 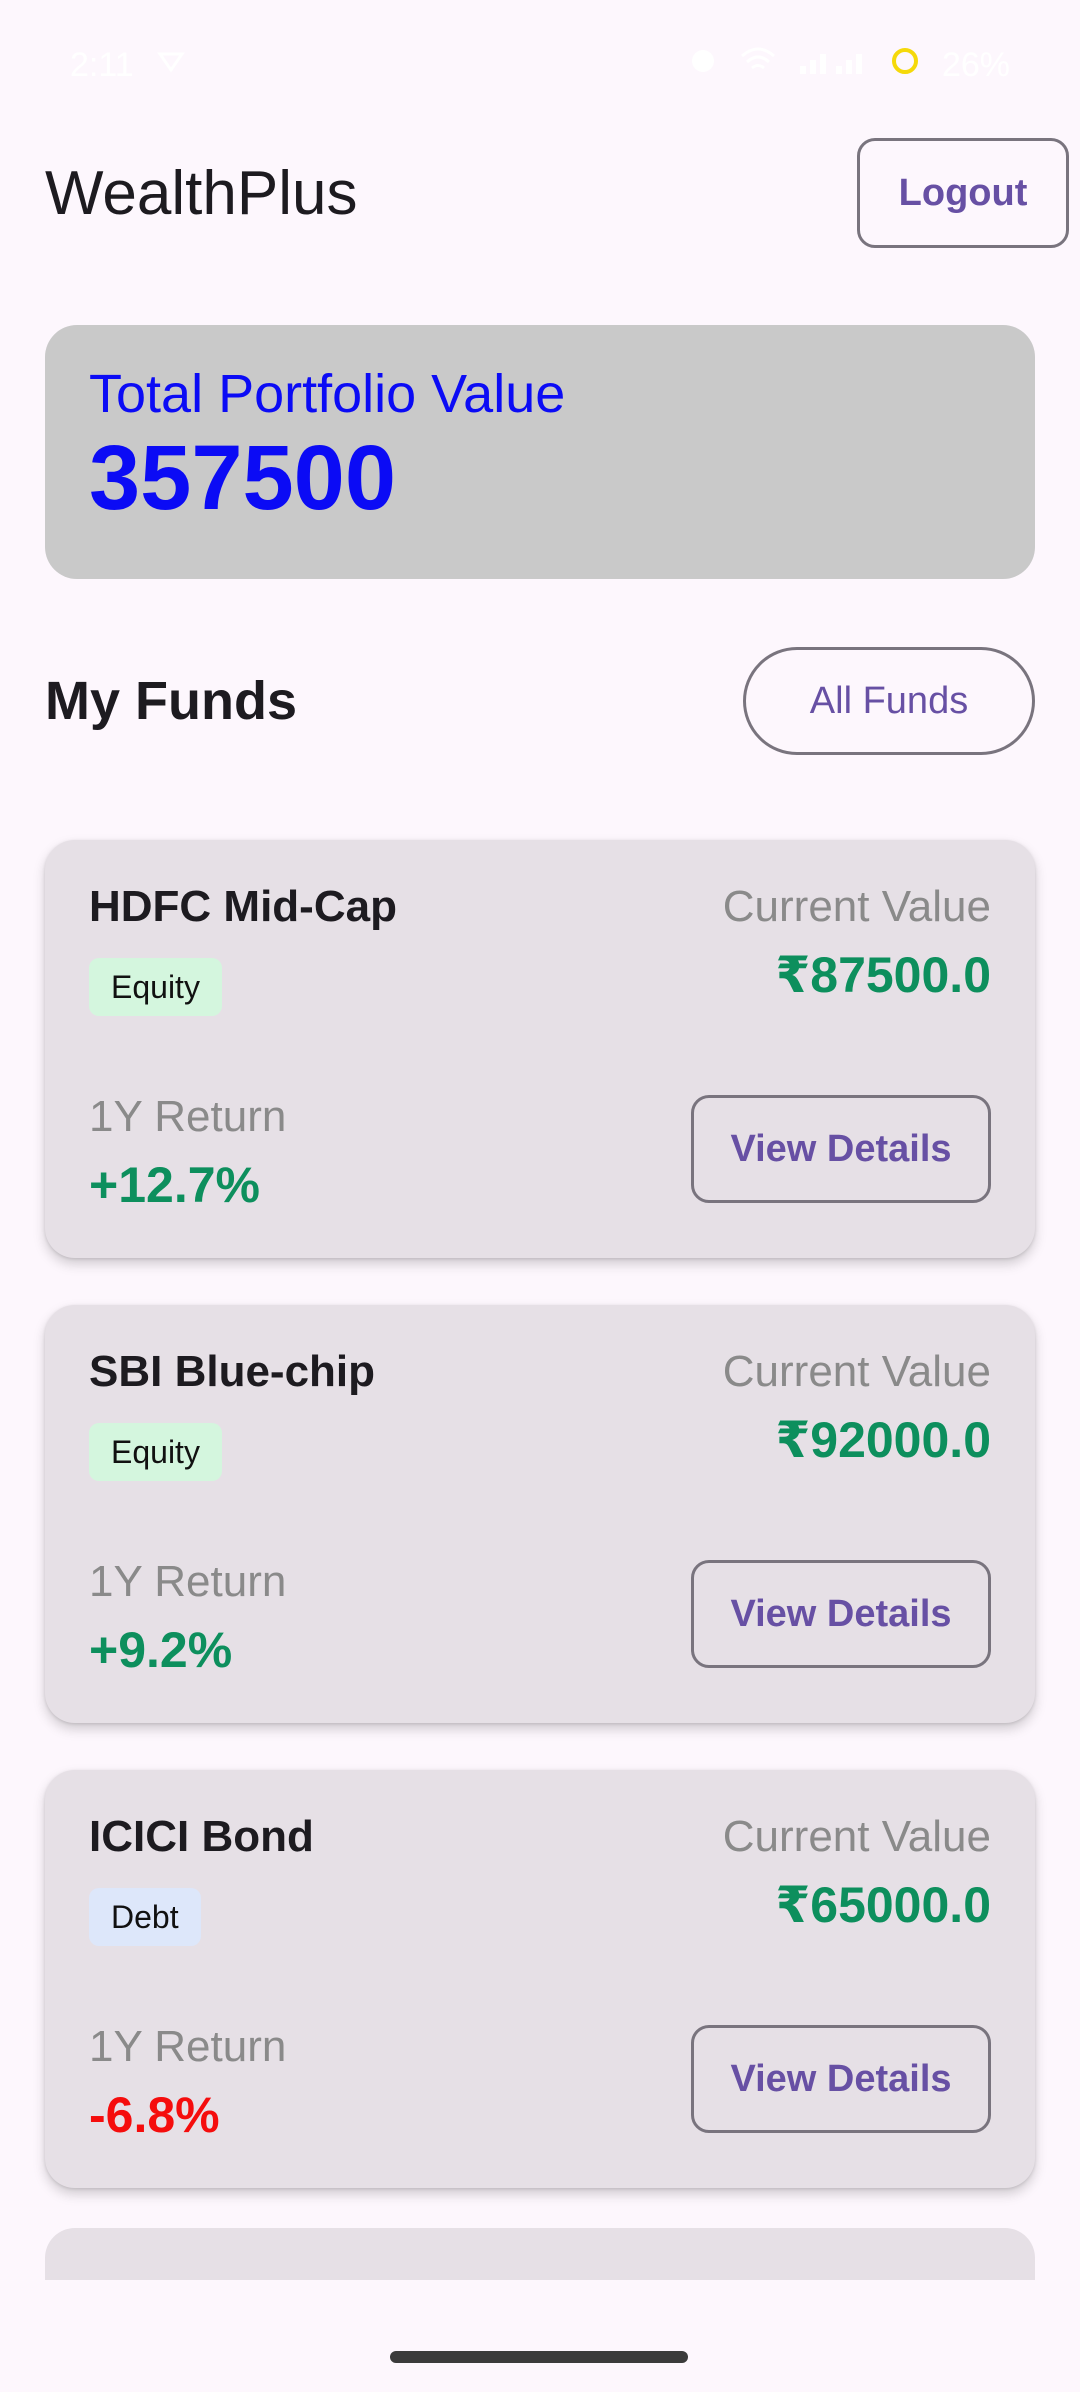 What do you see at coordinates (154, 2115) in the screenshot?
I see `return-value: -6.8%` at bounding box center [154, 2115].